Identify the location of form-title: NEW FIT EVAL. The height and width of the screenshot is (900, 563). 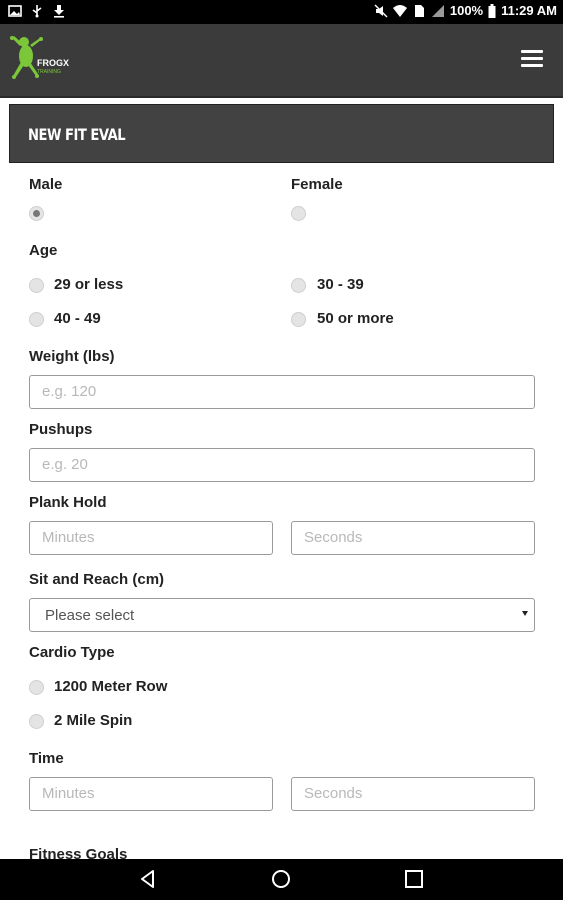
(77, 134).